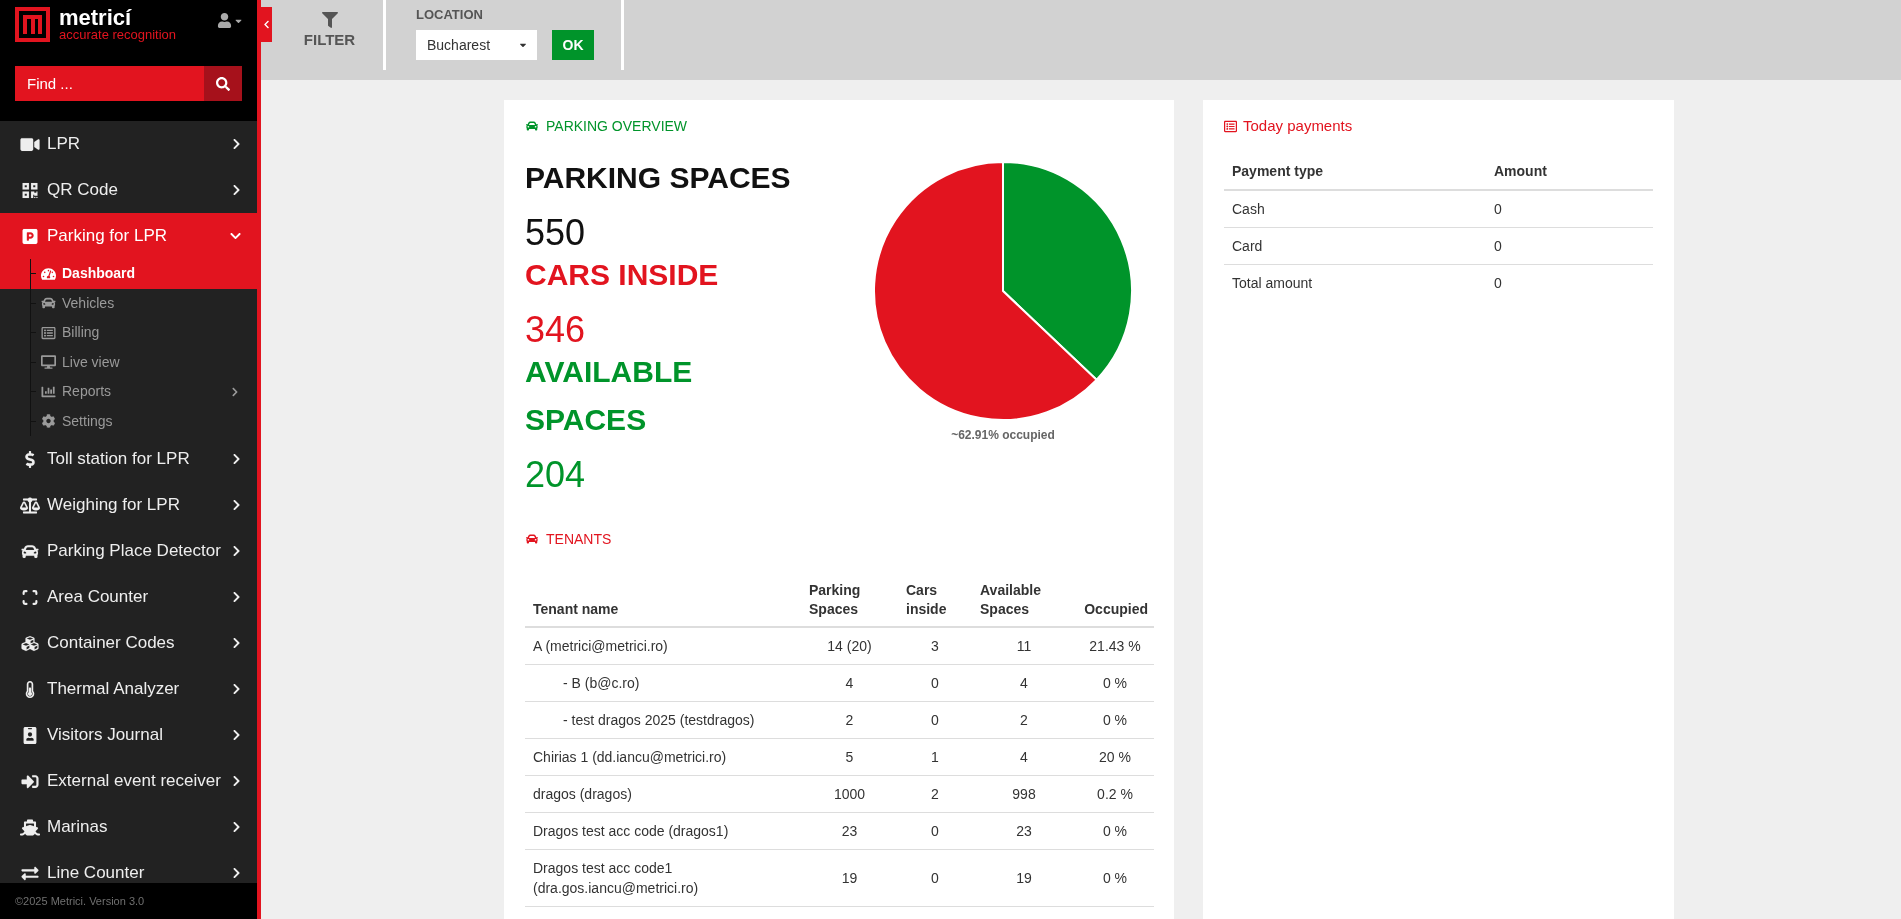 This screenshot has height=919, width=1901. I want to click on stat-label: CARS INSIDE, so click(622, 274).